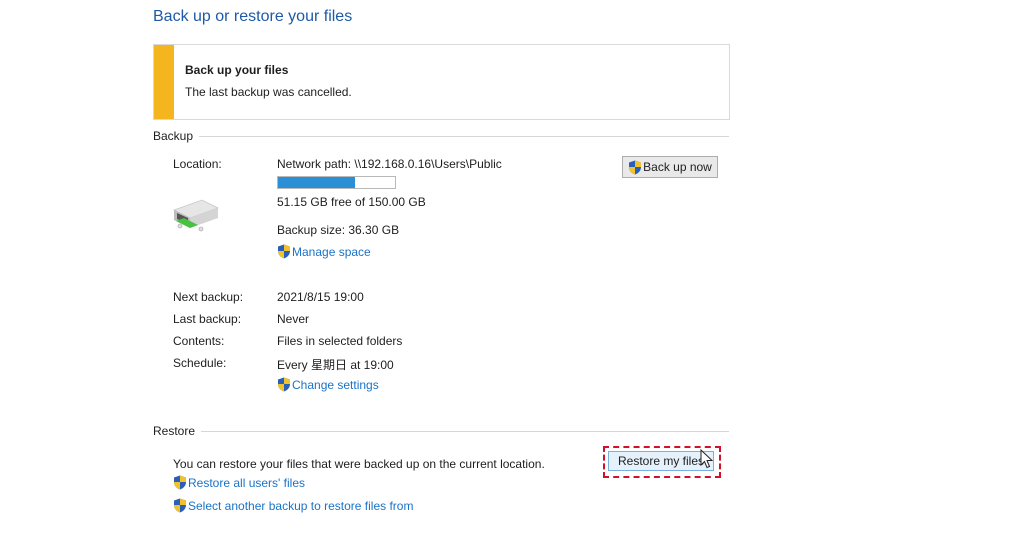 The image size is (1024, 537). I want to click on change-settings-label: Change settings, so click(335, 384).